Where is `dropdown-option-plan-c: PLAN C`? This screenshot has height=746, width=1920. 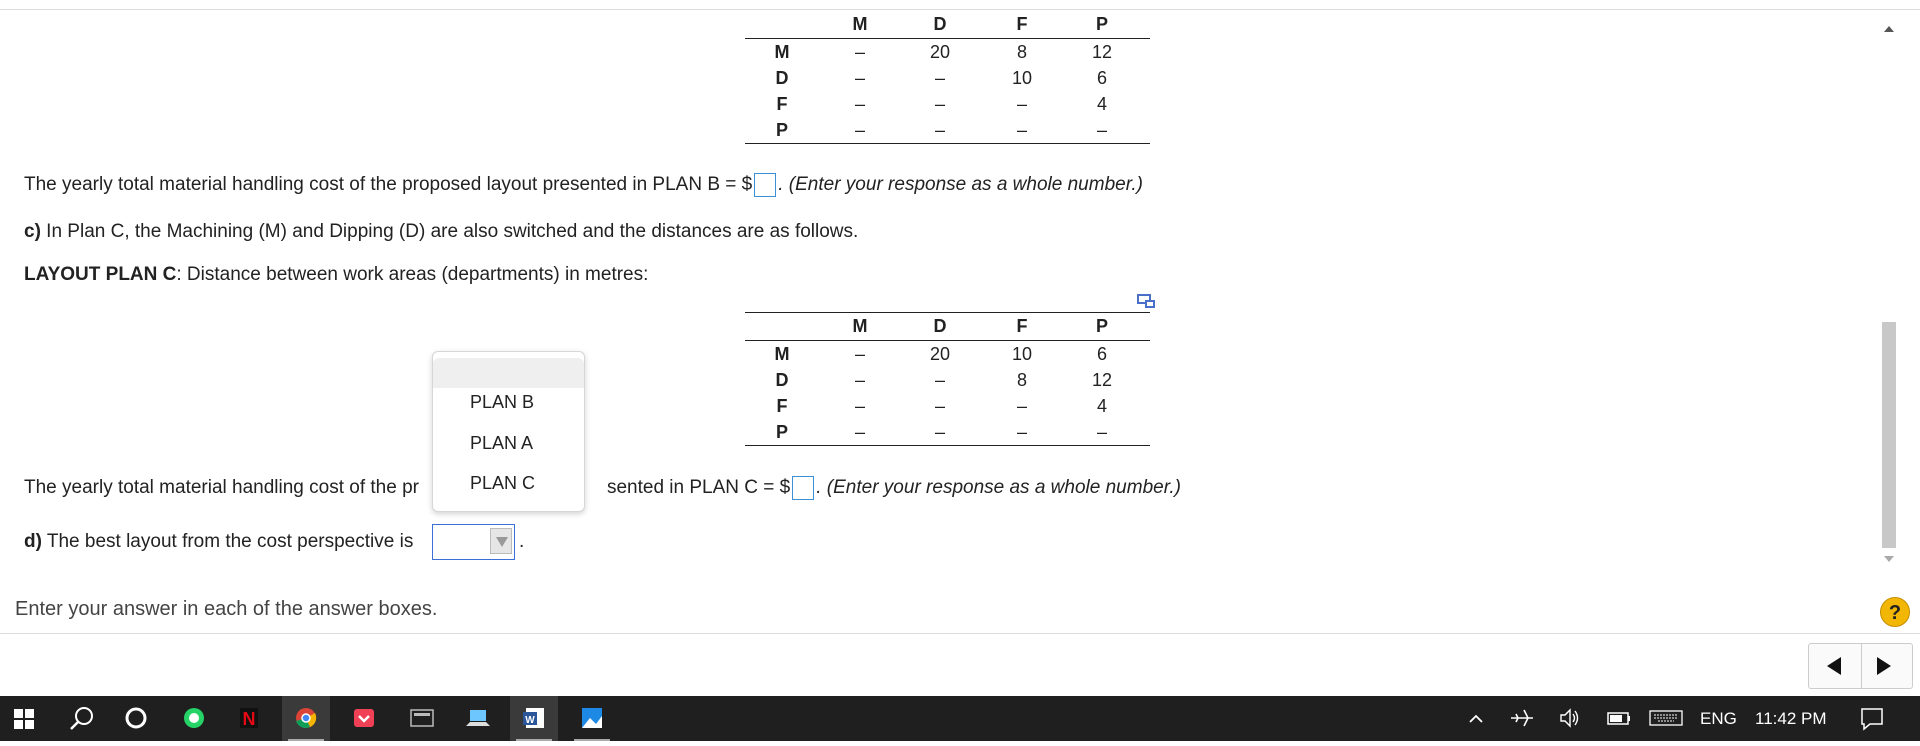 dropdown-option-plan-c: PLAN C is located at coordinates (502, 483).